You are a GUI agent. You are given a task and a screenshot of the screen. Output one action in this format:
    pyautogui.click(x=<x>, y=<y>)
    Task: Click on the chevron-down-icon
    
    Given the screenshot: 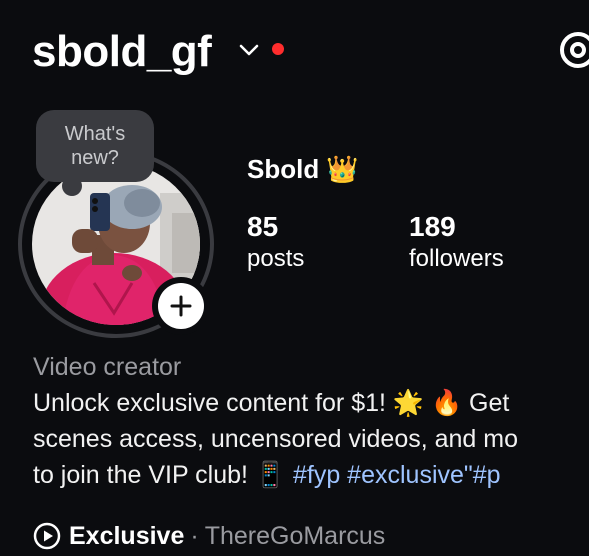 What is the action you would take?
    pyautogui.click(x=249, y=50)
    